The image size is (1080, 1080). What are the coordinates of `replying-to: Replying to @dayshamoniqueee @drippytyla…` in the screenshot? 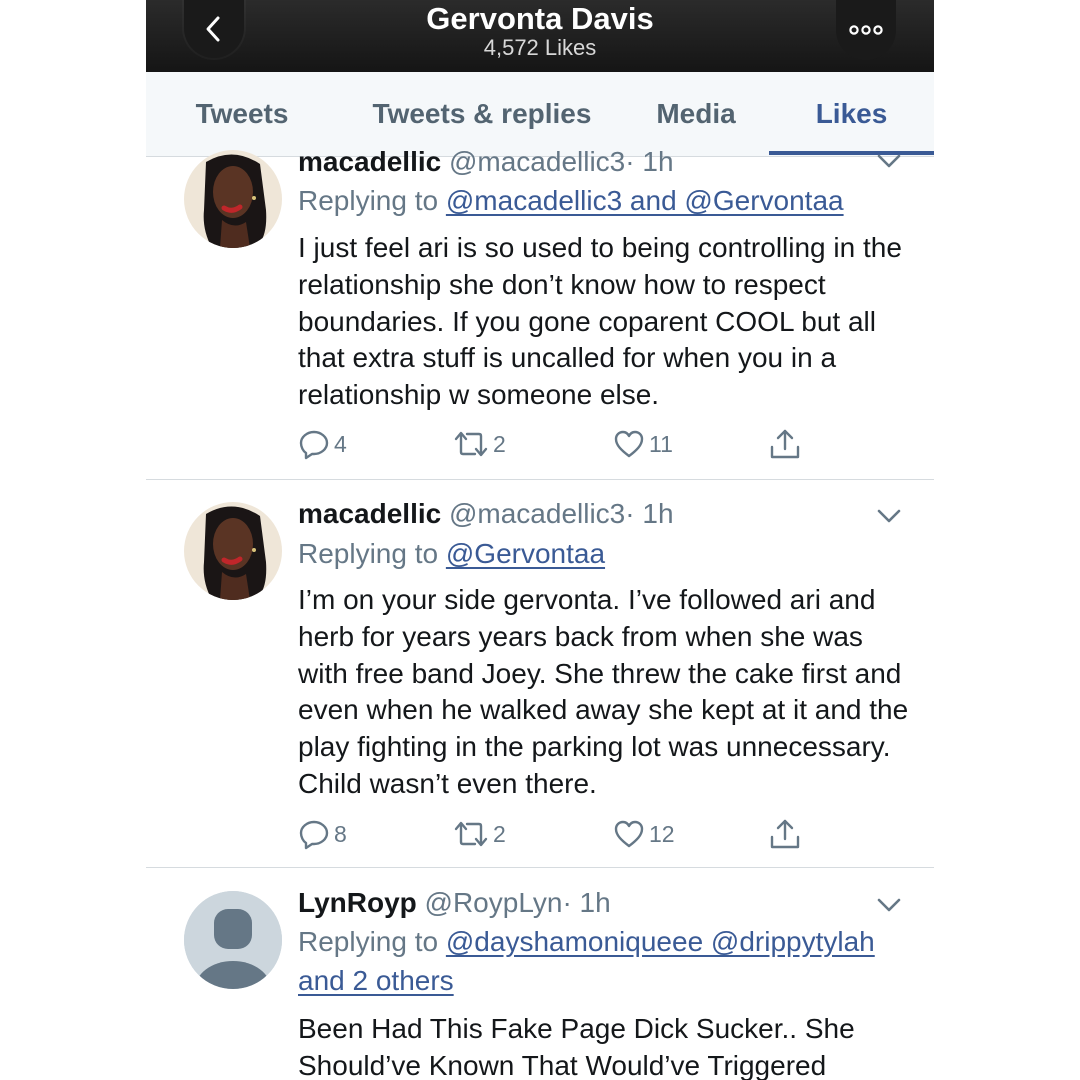 It's located at (603, 961).